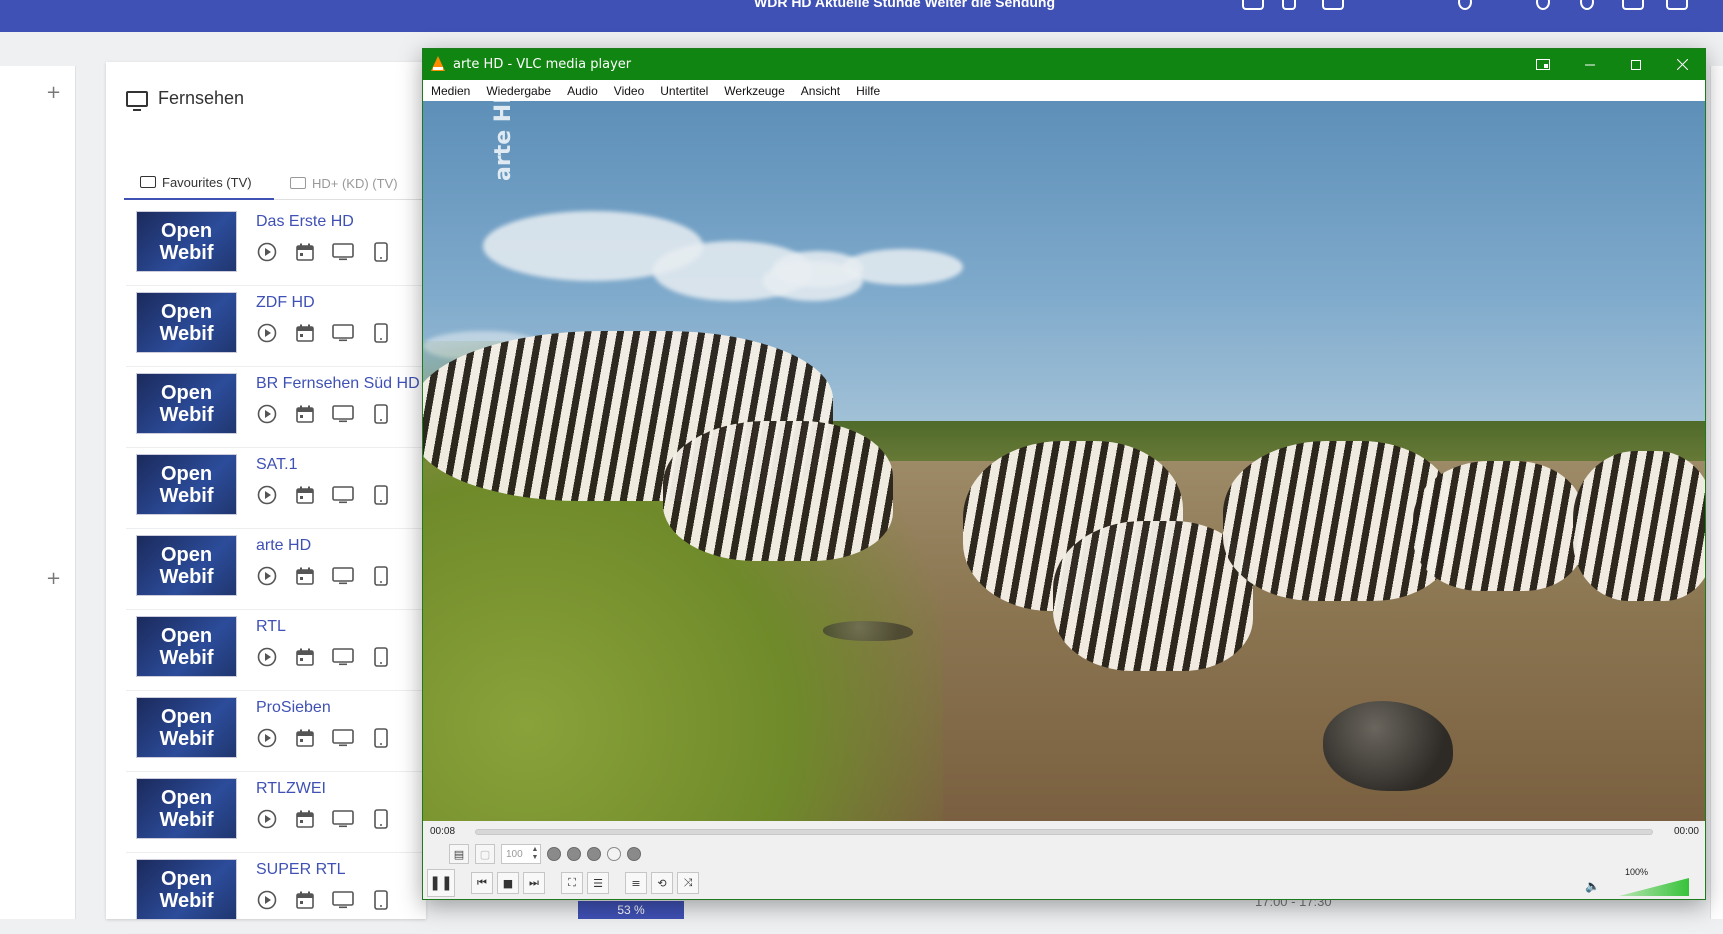 The image size is (1723, 934). Describe the element at coordinates (820, 91) in the screenshot. I see `menu-ansicht: Ansicht` at that location.